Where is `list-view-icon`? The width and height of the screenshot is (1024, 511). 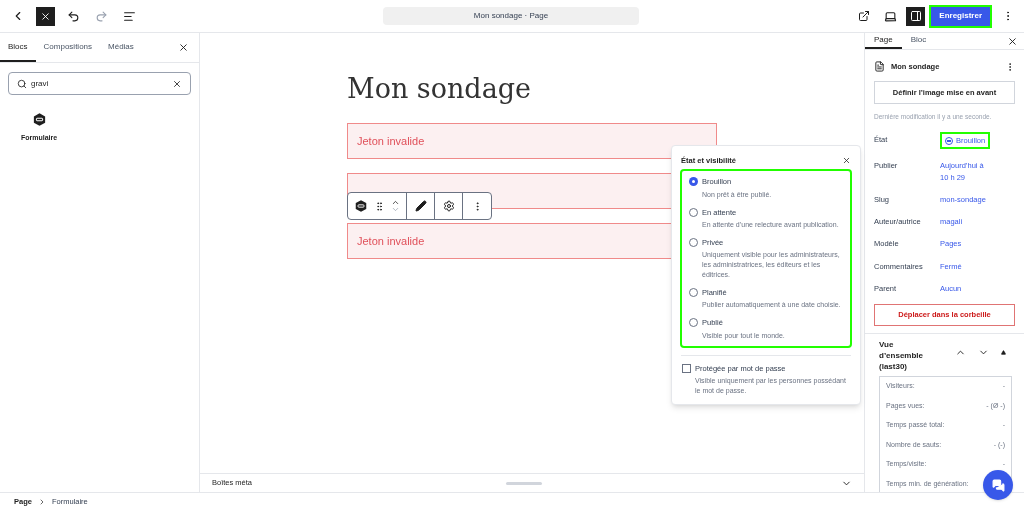 list-view-icon is located at coordinates (129, 16).